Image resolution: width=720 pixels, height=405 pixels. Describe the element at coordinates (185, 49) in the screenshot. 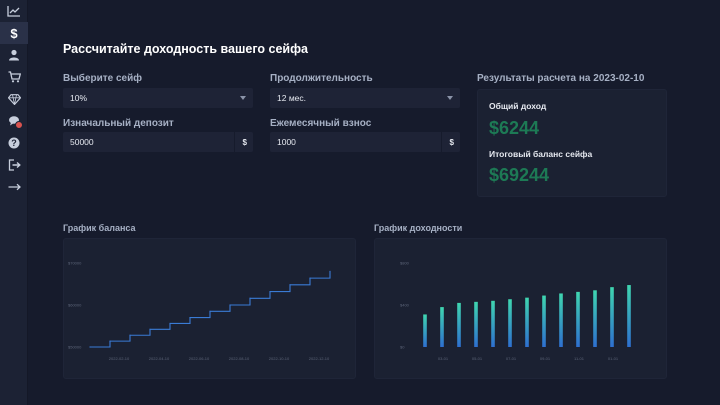

I see `page-title: Рассчитайте доходность вашего сейфа` at that location.